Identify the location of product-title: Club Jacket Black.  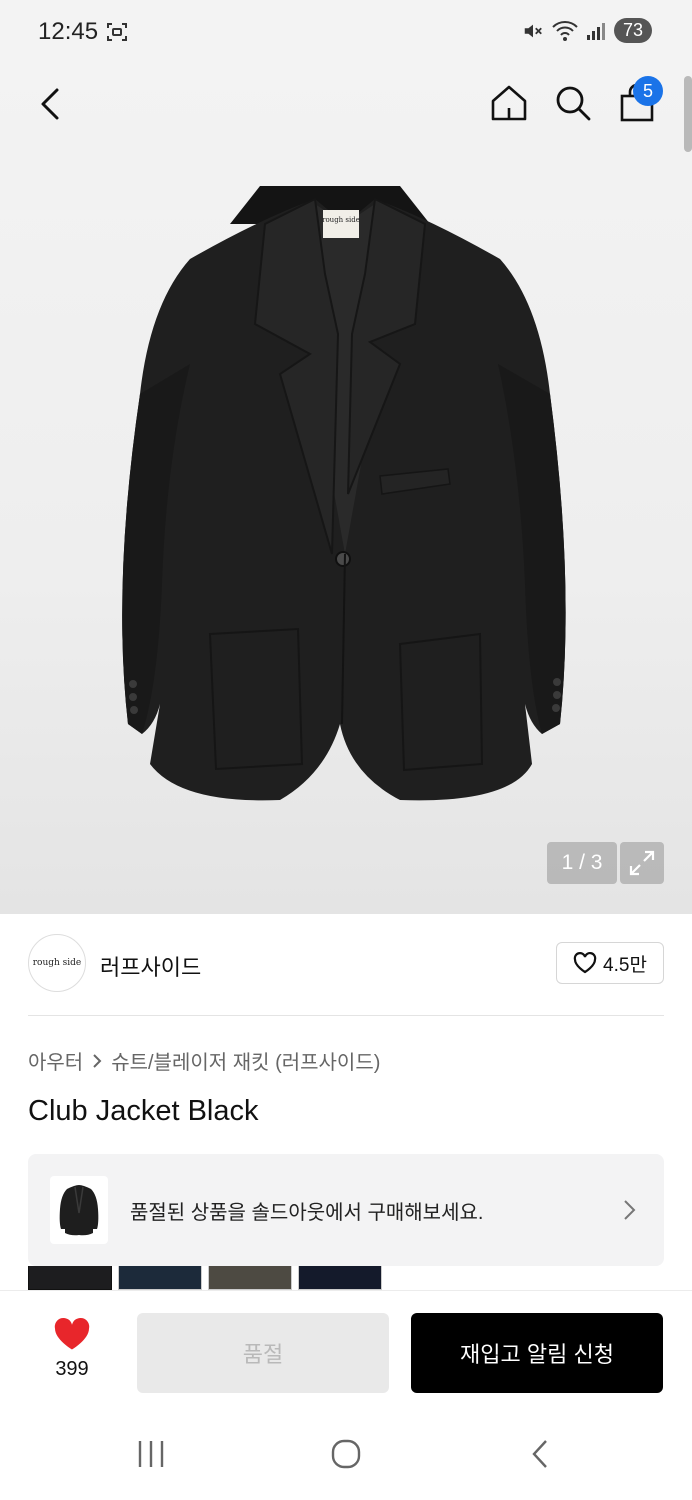
(143, 1111).